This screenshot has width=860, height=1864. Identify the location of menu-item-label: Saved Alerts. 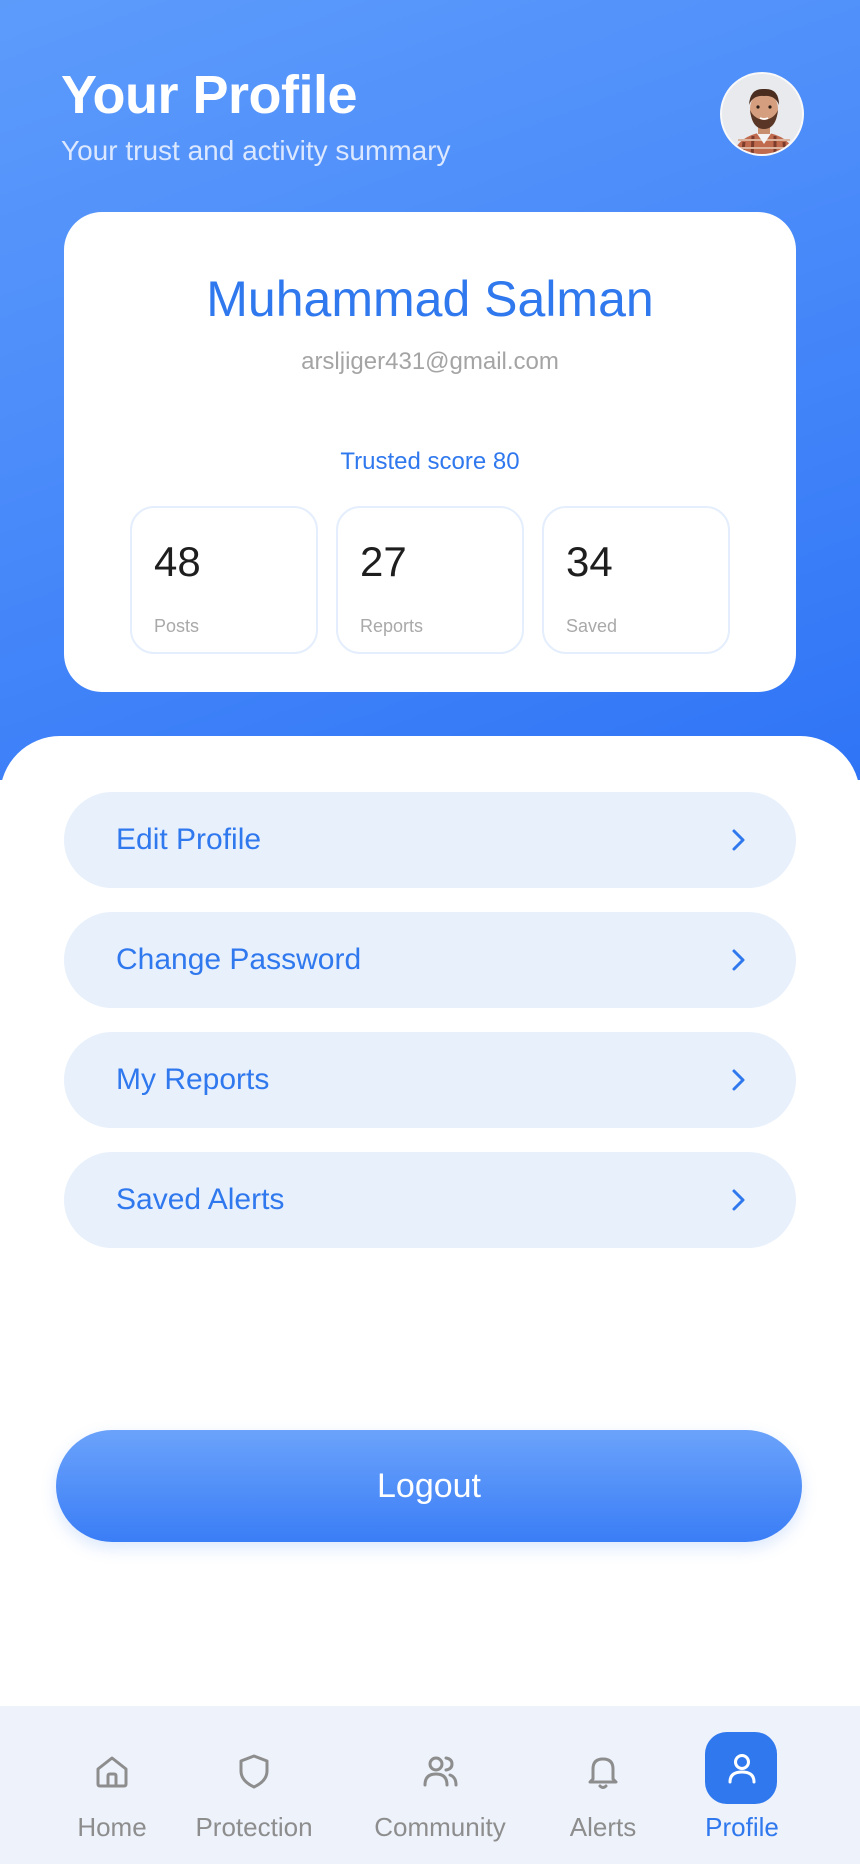
(200, 1199).